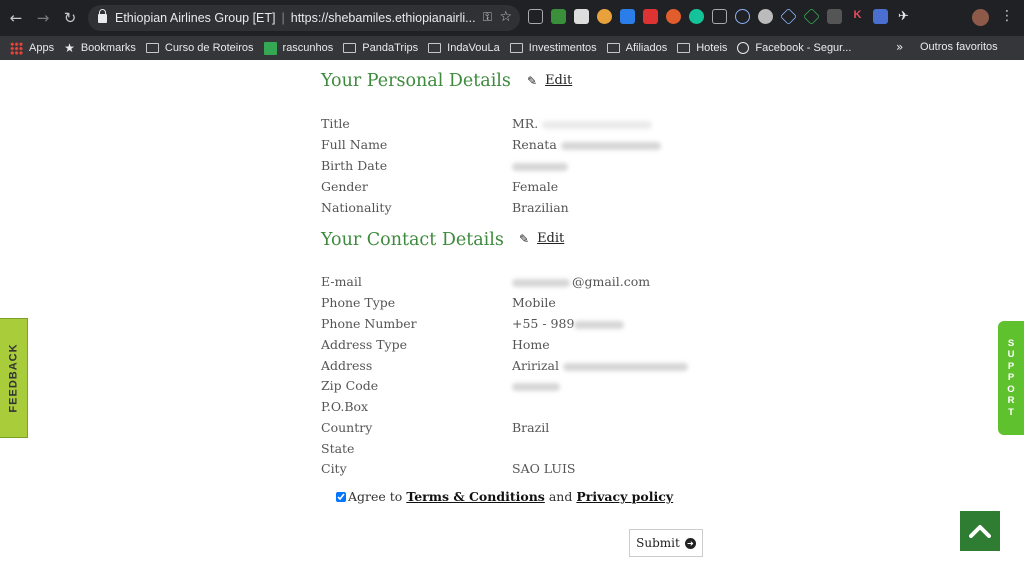 The width and height of the screenshot is (1024, 569). I want to click on bookmark-hoteis: Hoteis, so click(702, 48).